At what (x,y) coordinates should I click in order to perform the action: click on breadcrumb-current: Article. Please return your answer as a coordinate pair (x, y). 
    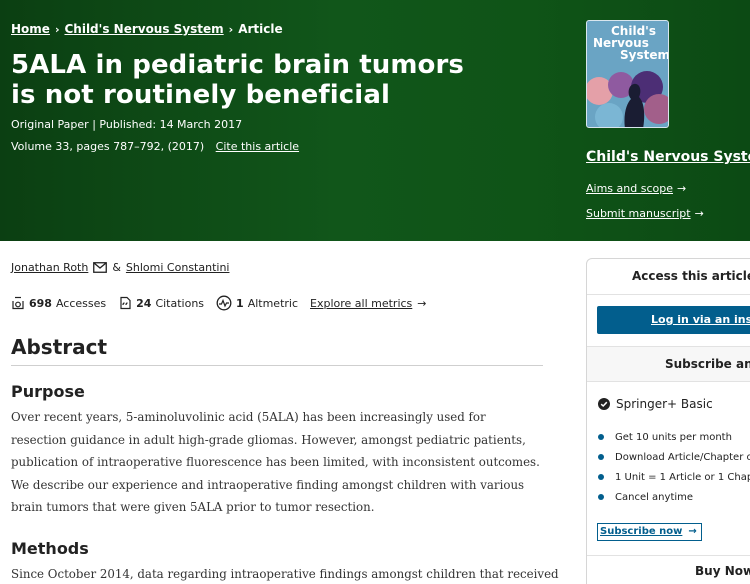
    Looking at the image, I should click on (260, 29).